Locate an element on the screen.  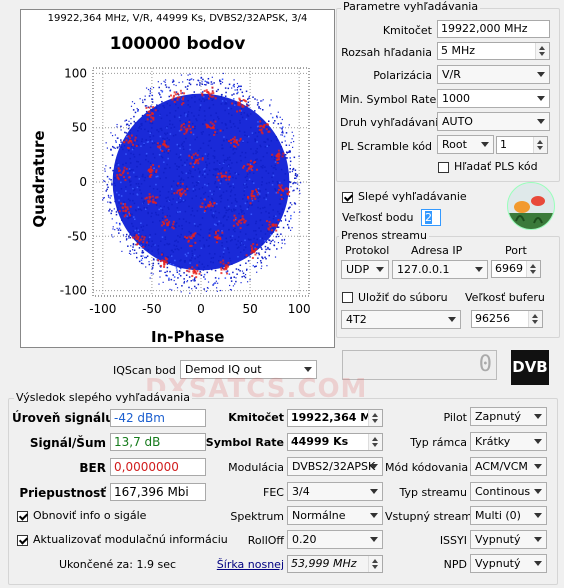
res-mod-select: DVBS2/32APSK is located at coordinates (335, 466).